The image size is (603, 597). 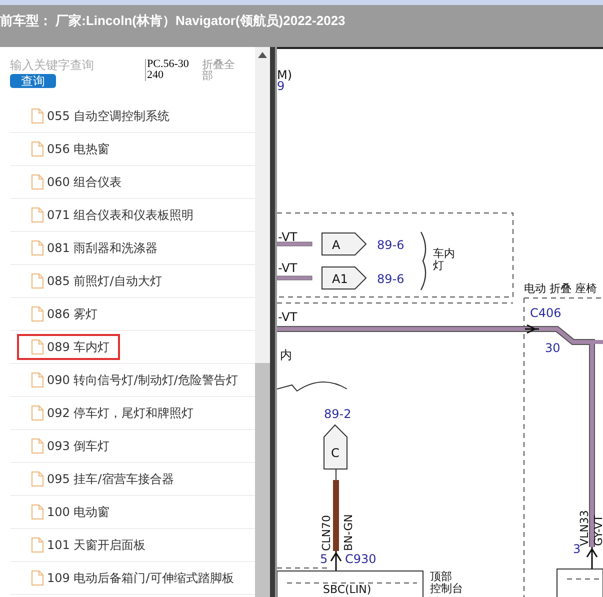 I want to click on tree-item: 055 自动空调控制系统, so click(x=94, y=116).